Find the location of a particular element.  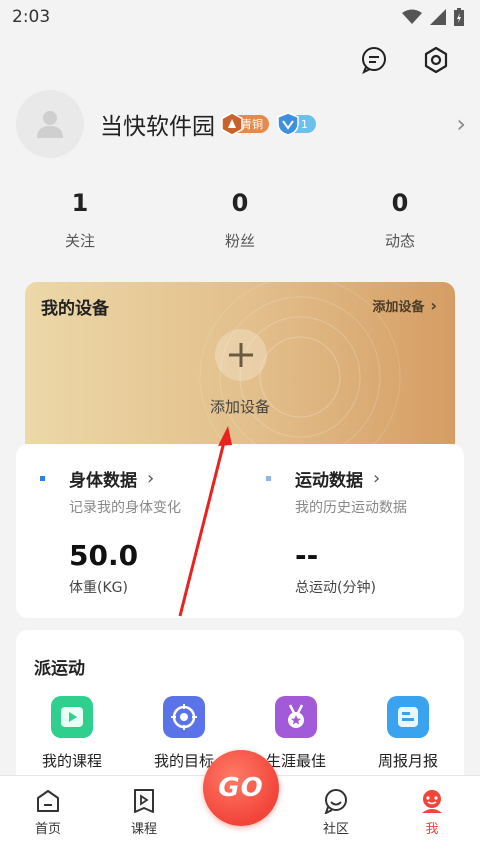

add-device-link-label: 添加设备 is located at coordinates (398, 307).